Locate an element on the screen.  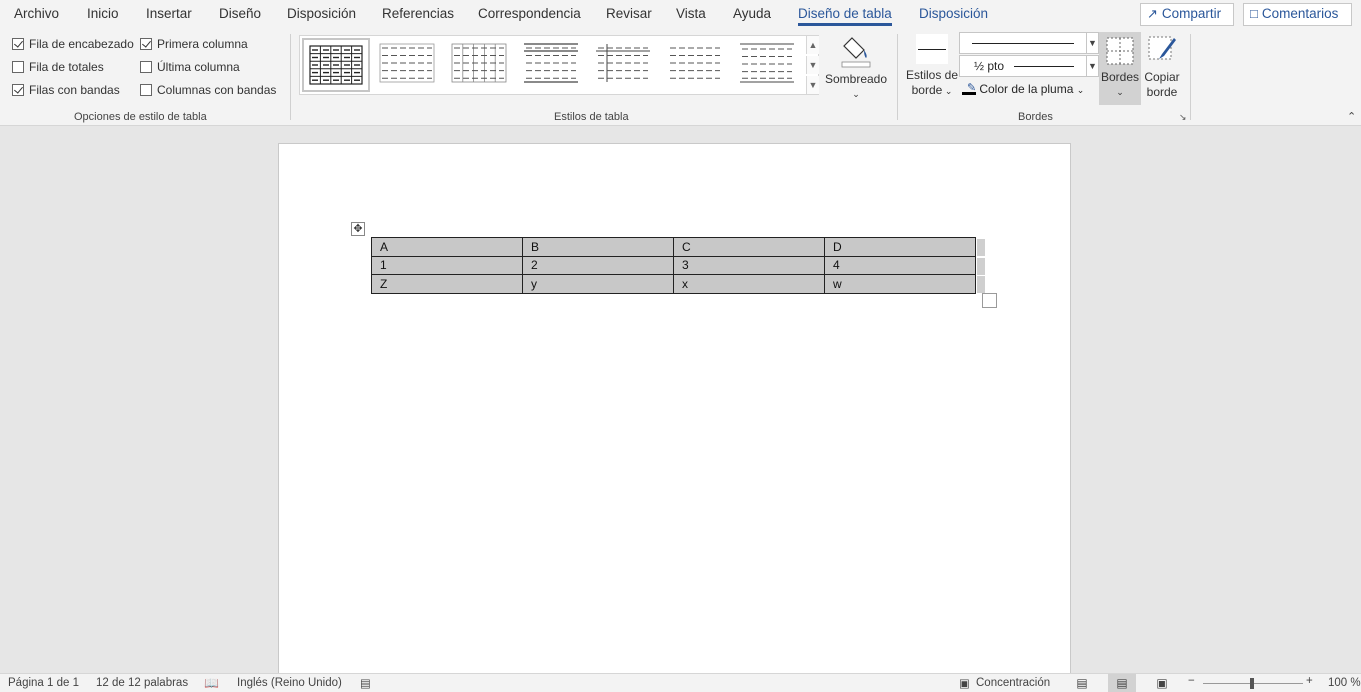
tab-ayuda: Ayuda is located at coordinates (752, 13).